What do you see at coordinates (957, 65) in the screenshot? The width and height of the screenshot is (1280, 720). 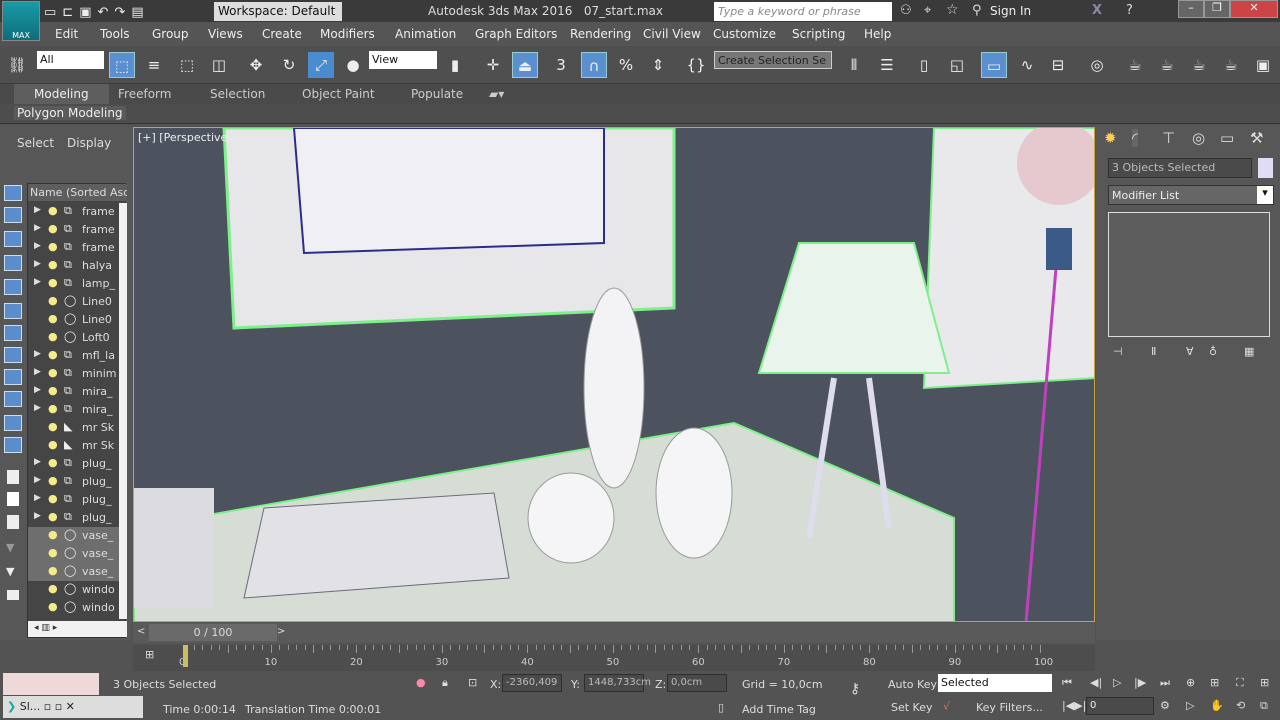 I see `layer-explorer-icon: ◱` at bounding box center [957, 65].